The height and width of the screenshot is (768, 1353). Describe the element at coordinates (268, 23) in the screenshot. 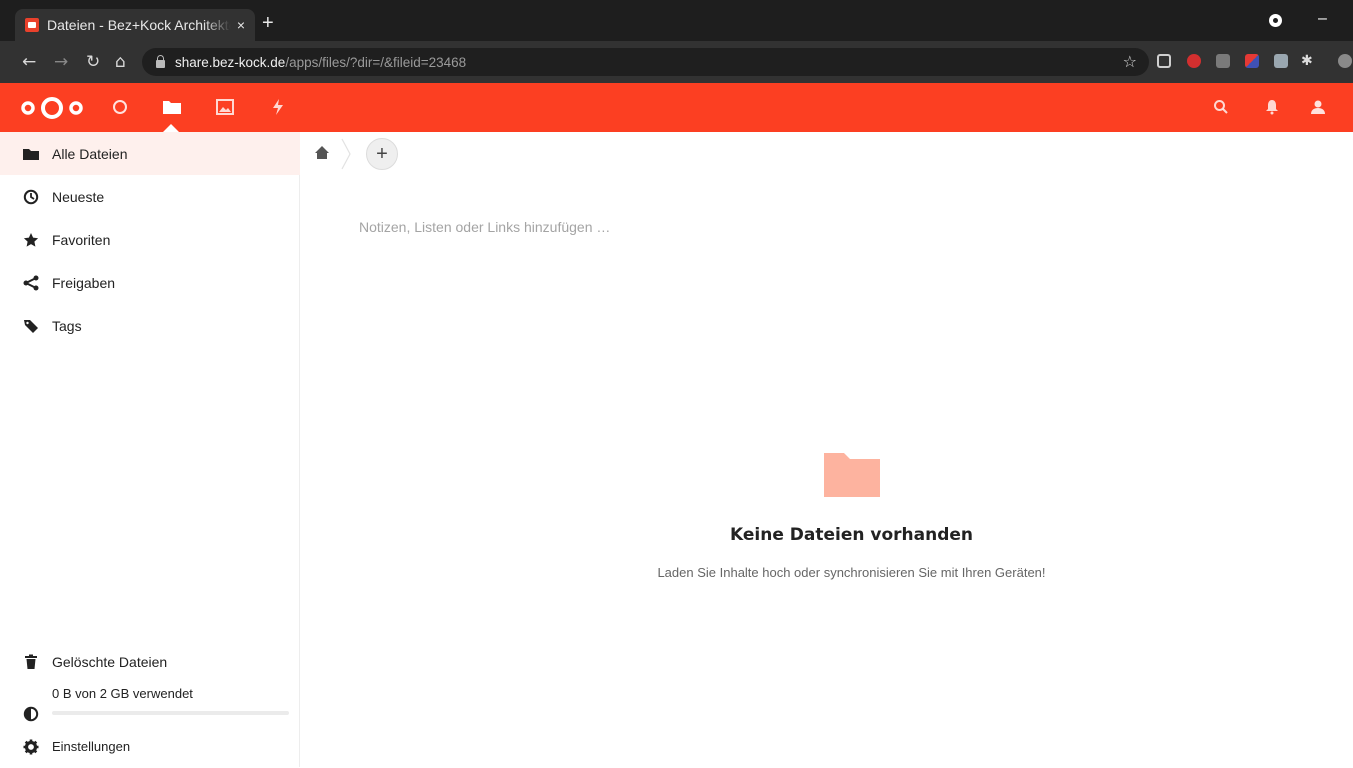

I see `new-tab-button: +` at that location.